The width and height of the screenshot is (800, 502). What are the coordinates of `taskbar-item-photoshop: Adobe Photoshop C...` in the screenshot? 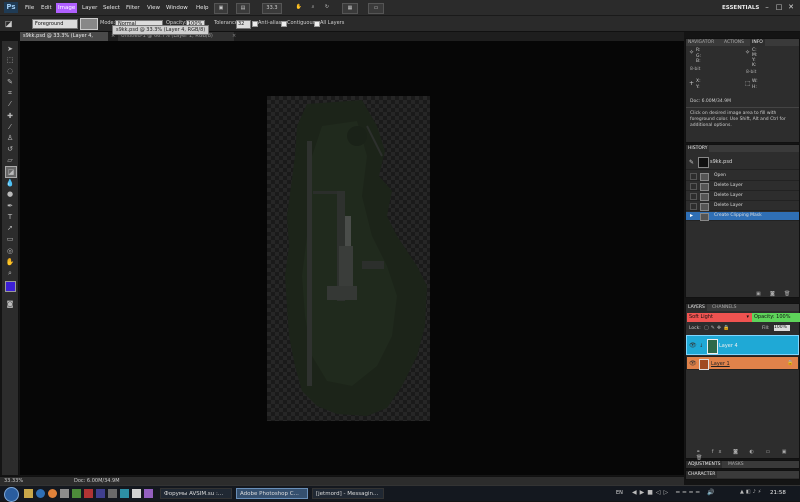 It's located at (272, 493).